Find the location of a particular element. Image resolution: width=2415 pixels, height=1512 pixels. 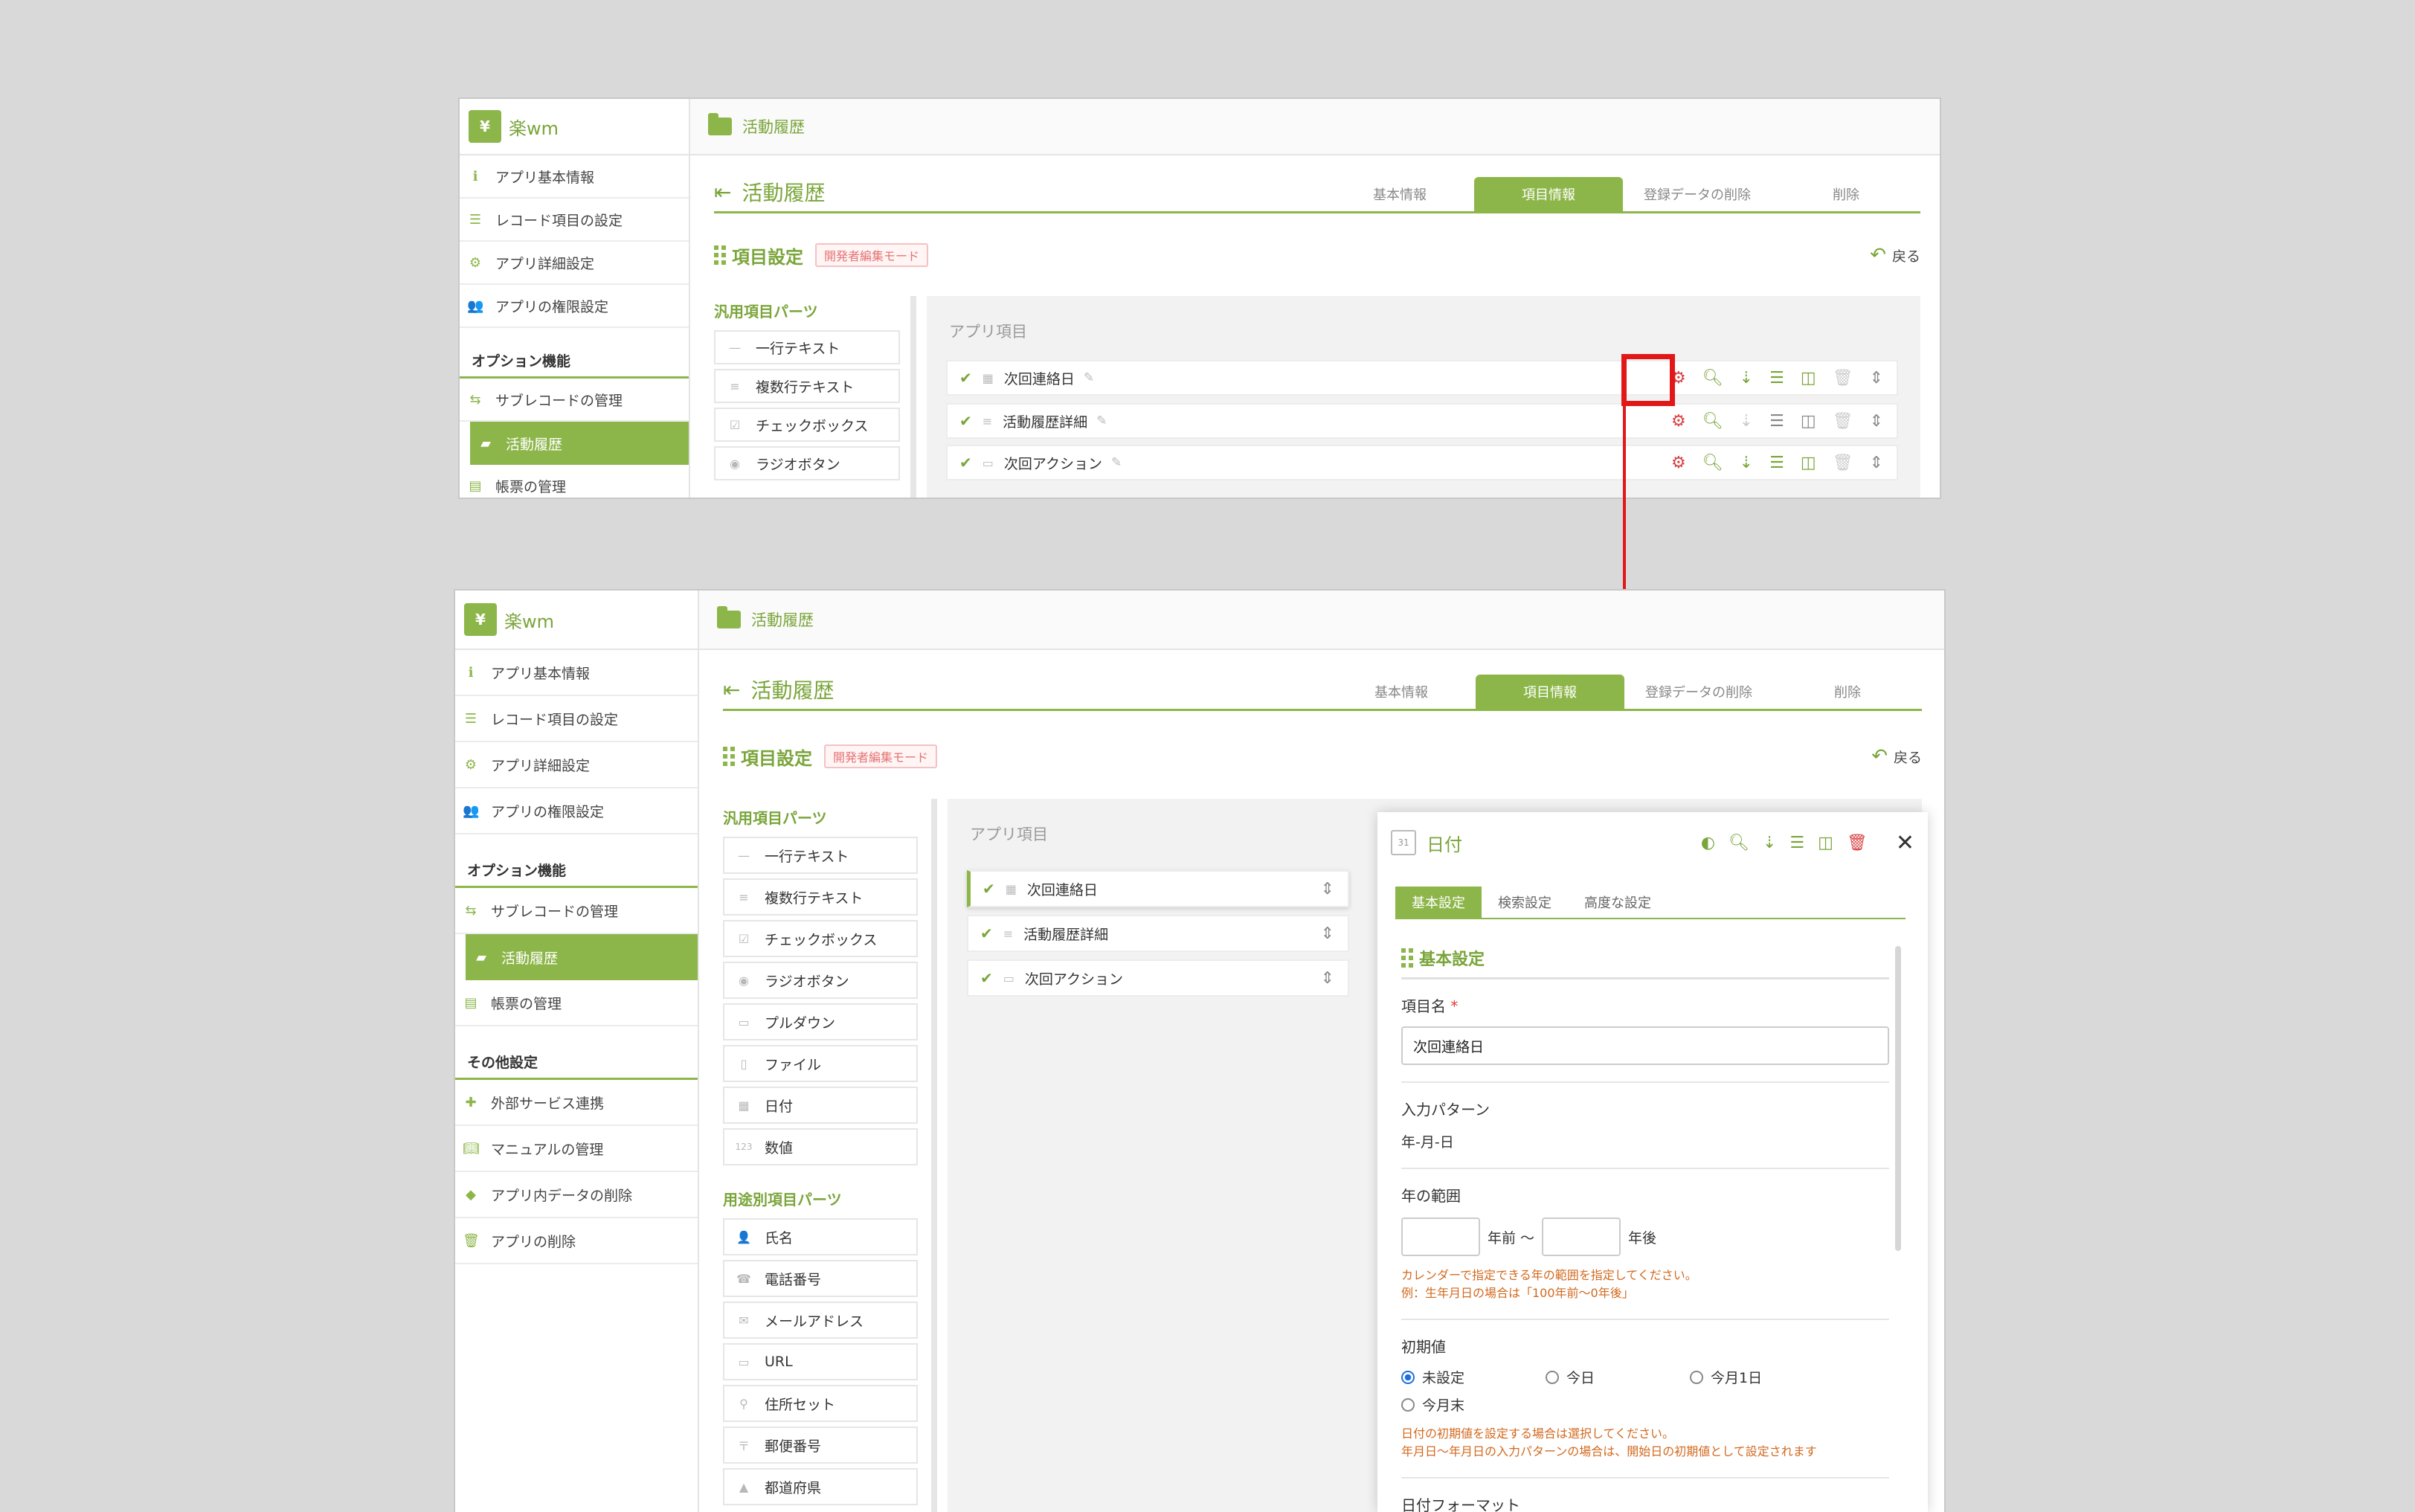

app-item-row: ✔ ▭ 次回アクション ✎ ⚙ 🔍︎ ⇣ ☰ ◫ 🗑︎ ⇕ is located at coordinates (1422, 462).